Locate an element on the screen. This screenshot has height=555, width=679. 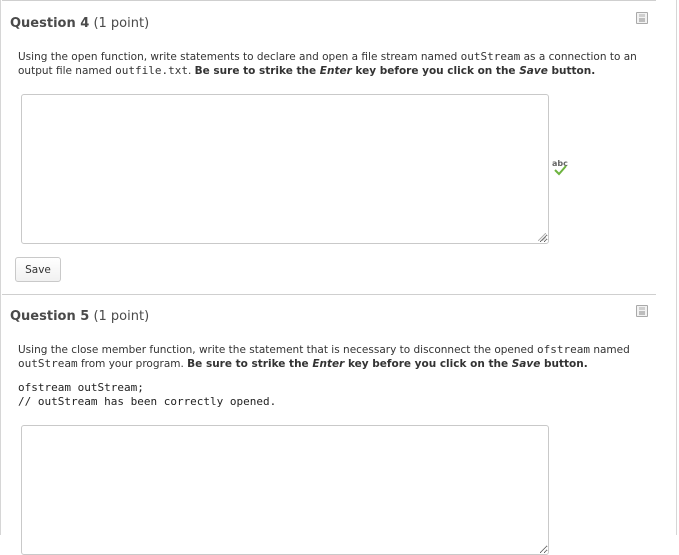
spellcheck-checkmark-icon is located at coordinates (560, 170).